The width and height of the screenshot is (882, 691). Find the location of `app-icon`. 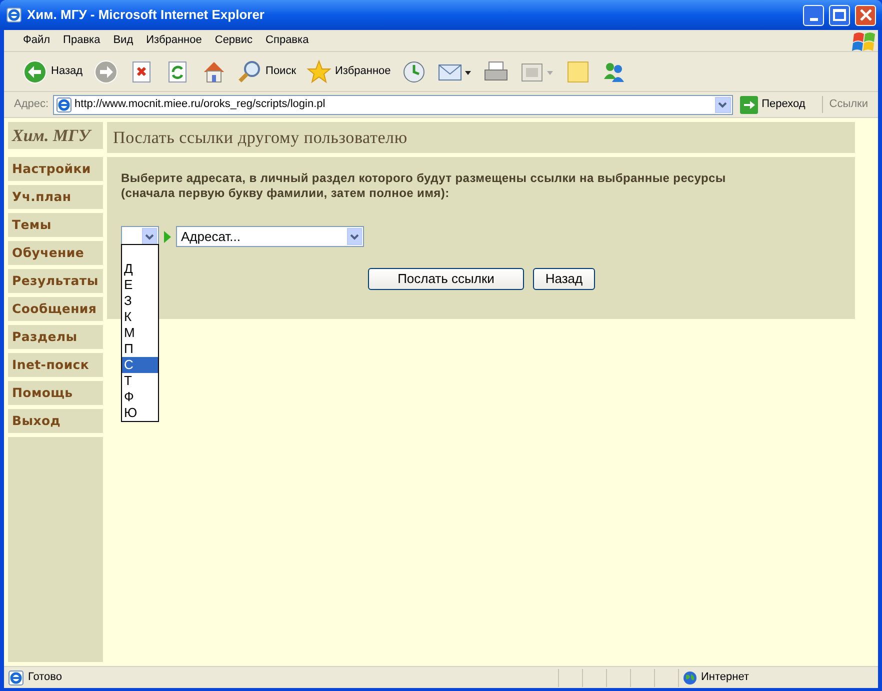

app-icon is located at coordinates (14, 15).